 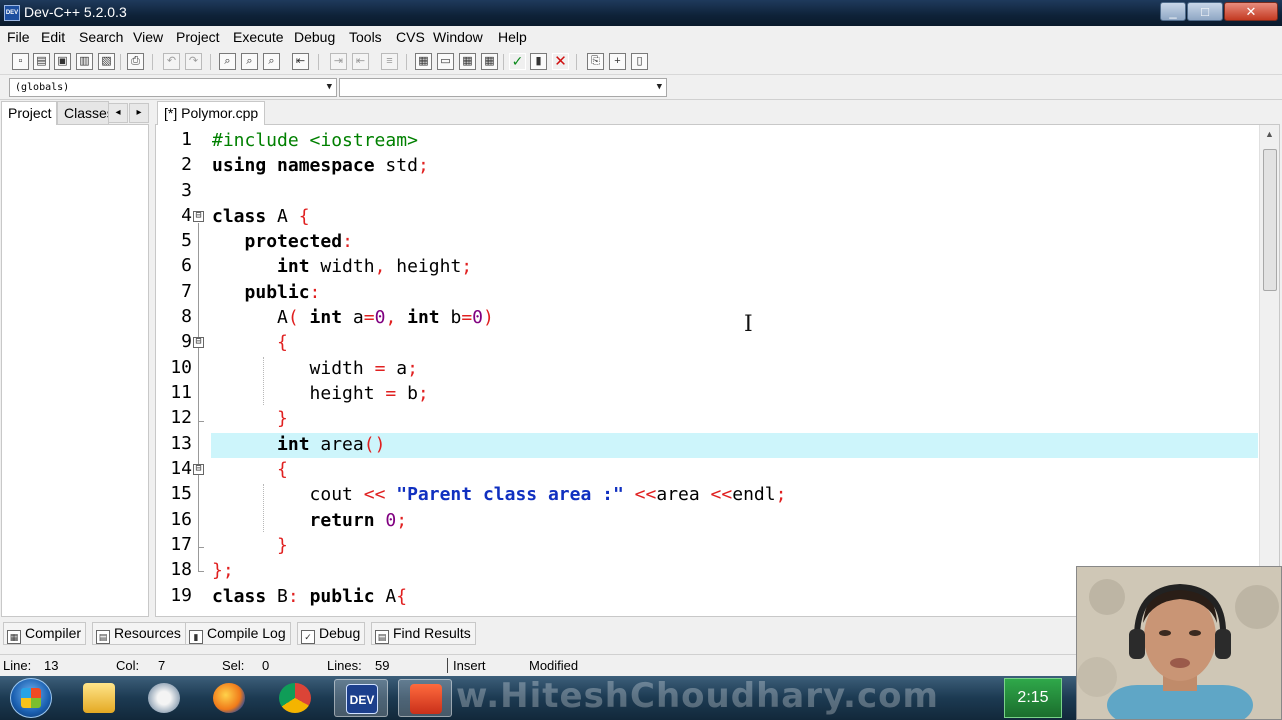 I want to click on tab-project: Project, so click(x=29, y=113).